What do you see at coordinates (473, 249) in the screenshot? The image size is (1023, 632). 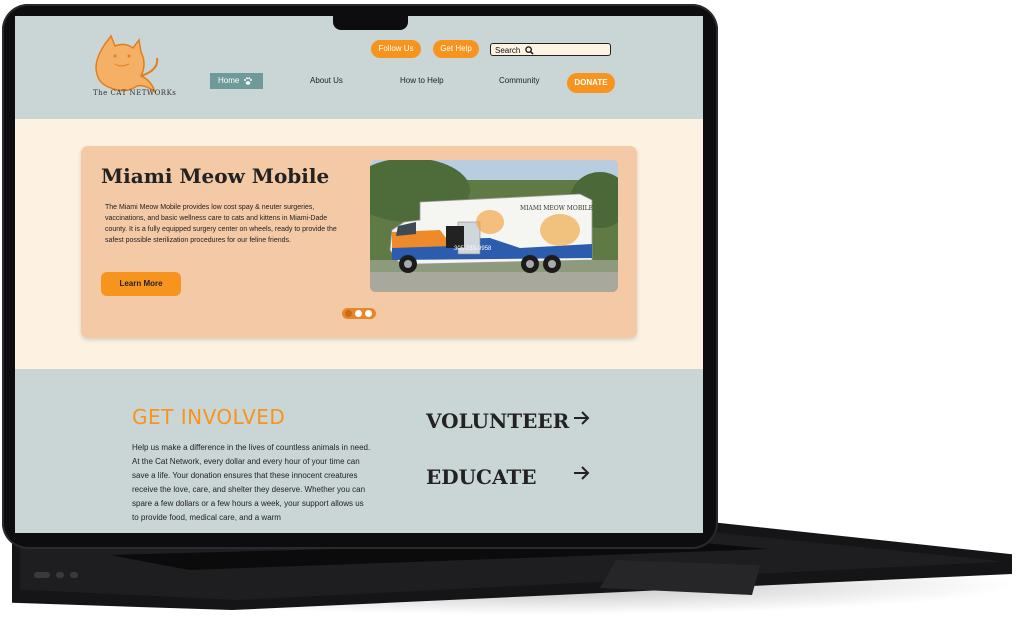 I see `van-phone-text: 305-233-9958` at bounding box center [473, 249].